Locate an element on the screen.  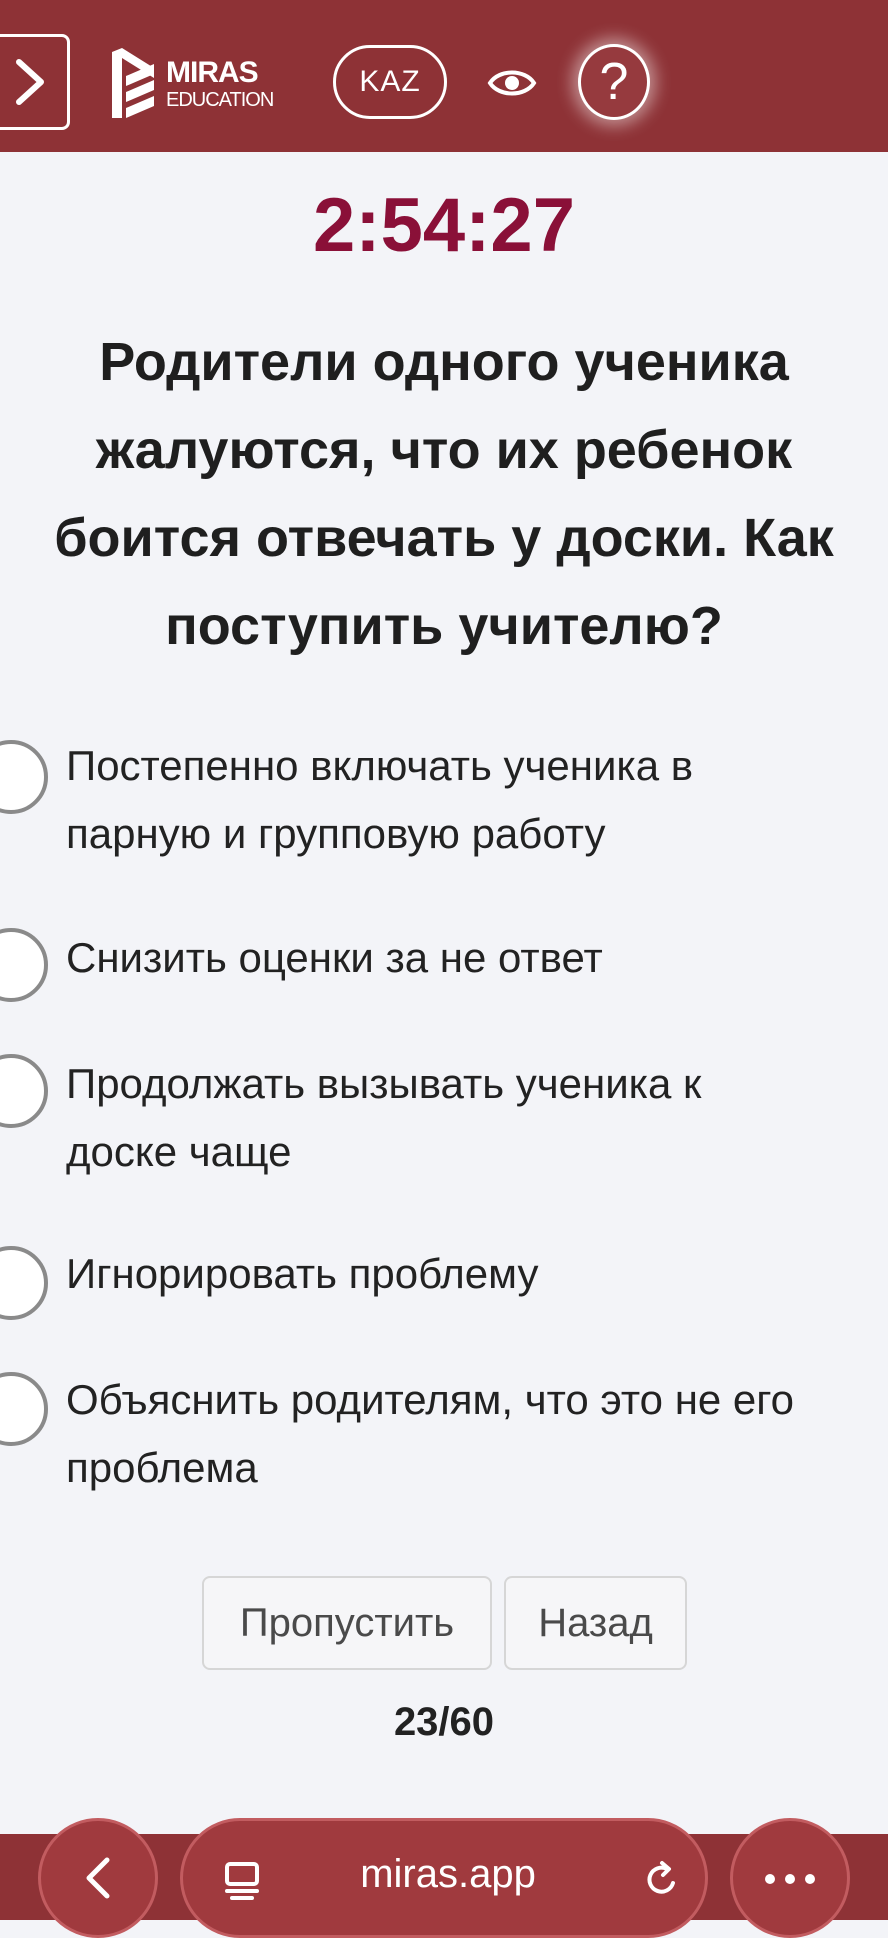
answer-label: Игнорировать проблему is located at coordinates (471, 1274).